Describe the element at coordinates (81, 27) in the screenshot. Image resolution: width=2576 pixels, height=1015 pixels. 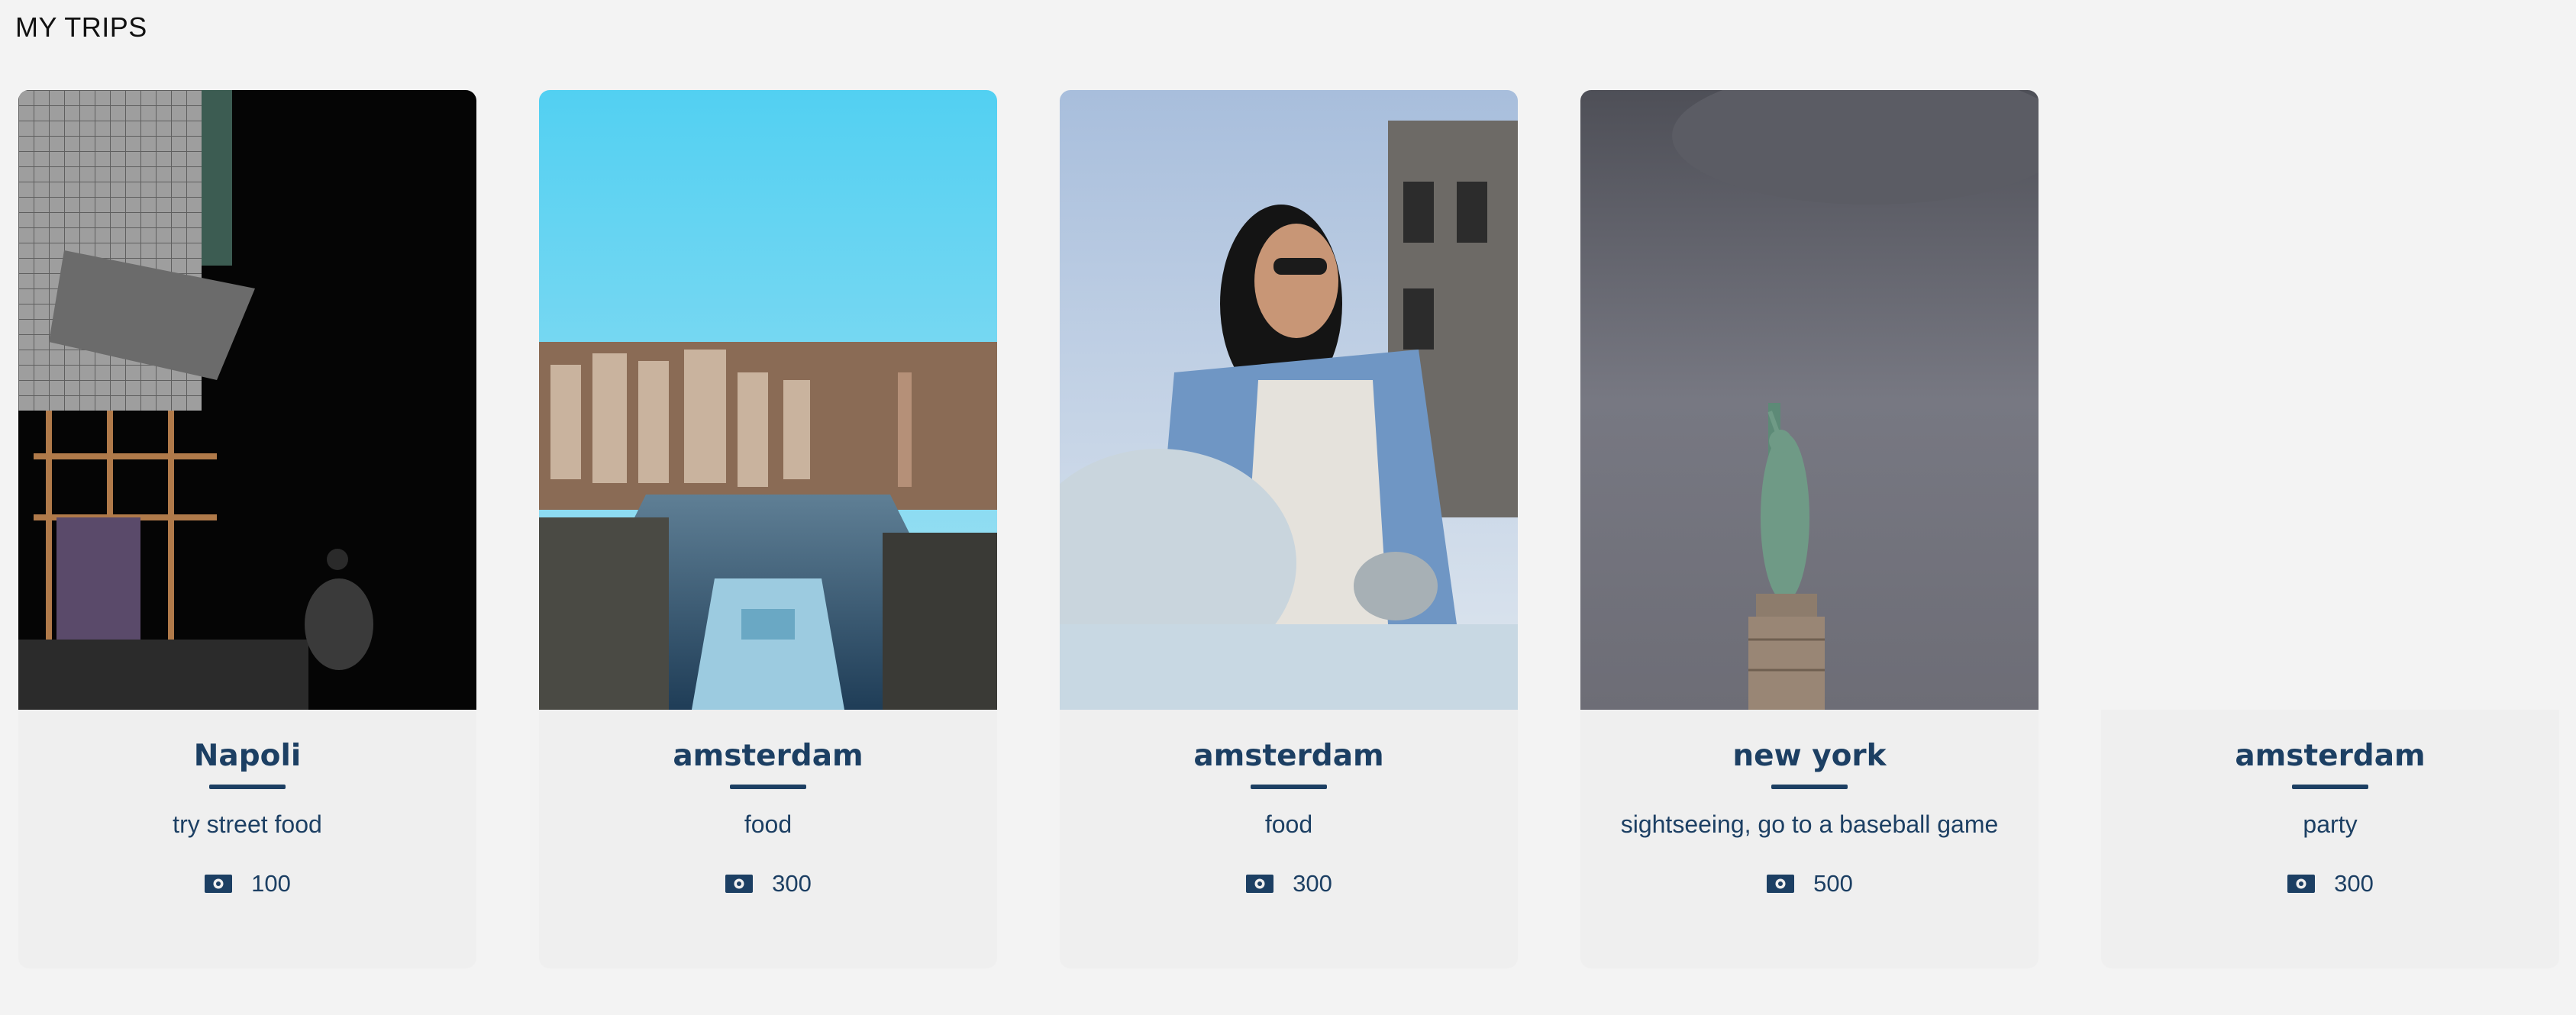
I see `page-title: MY TRIPS` at that location.